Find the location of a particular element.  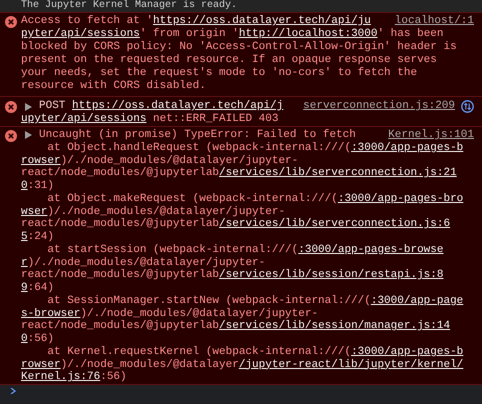

link: /jupyter-react/lib/jupyter/kernel/ is located at coordinates (351, 365).